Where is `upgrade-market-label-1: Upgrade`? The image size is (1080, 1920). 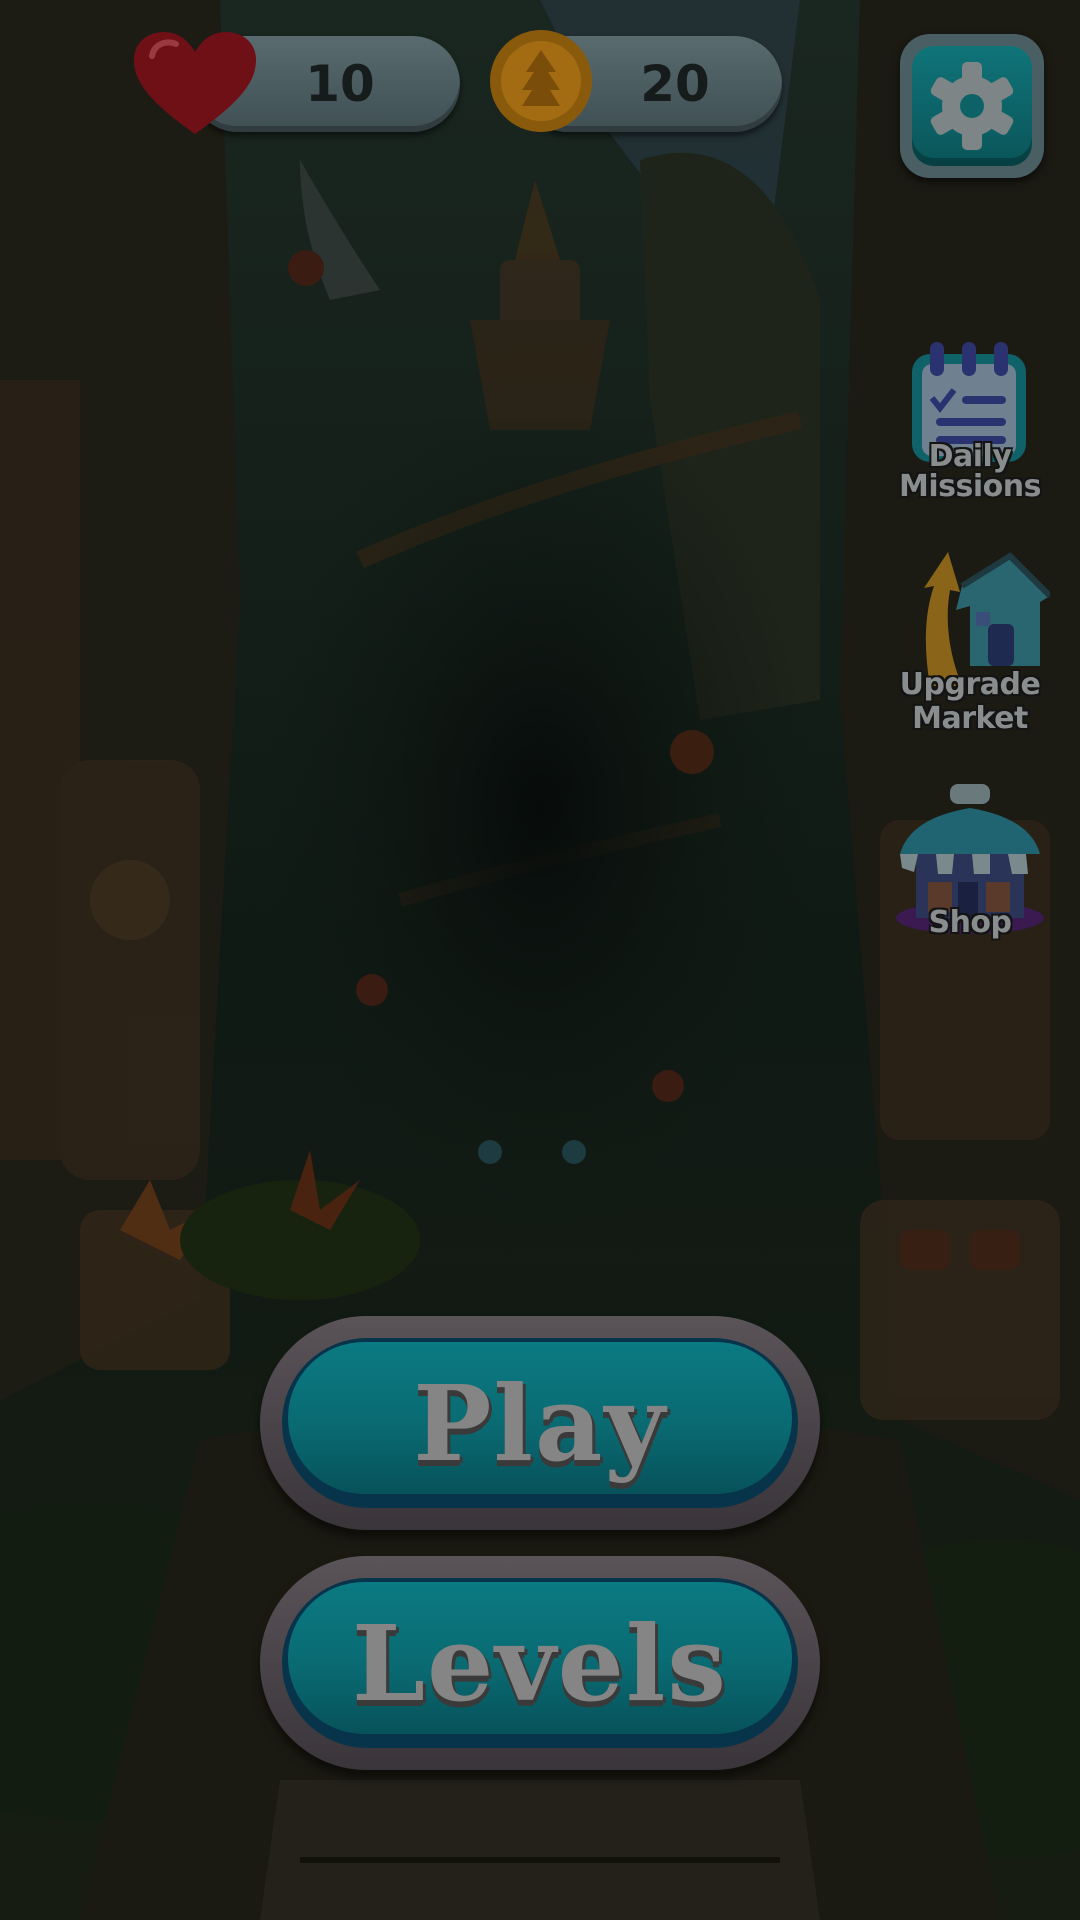 upgrade-market-label-1: Upgrade is located at coordinates (970, 684).